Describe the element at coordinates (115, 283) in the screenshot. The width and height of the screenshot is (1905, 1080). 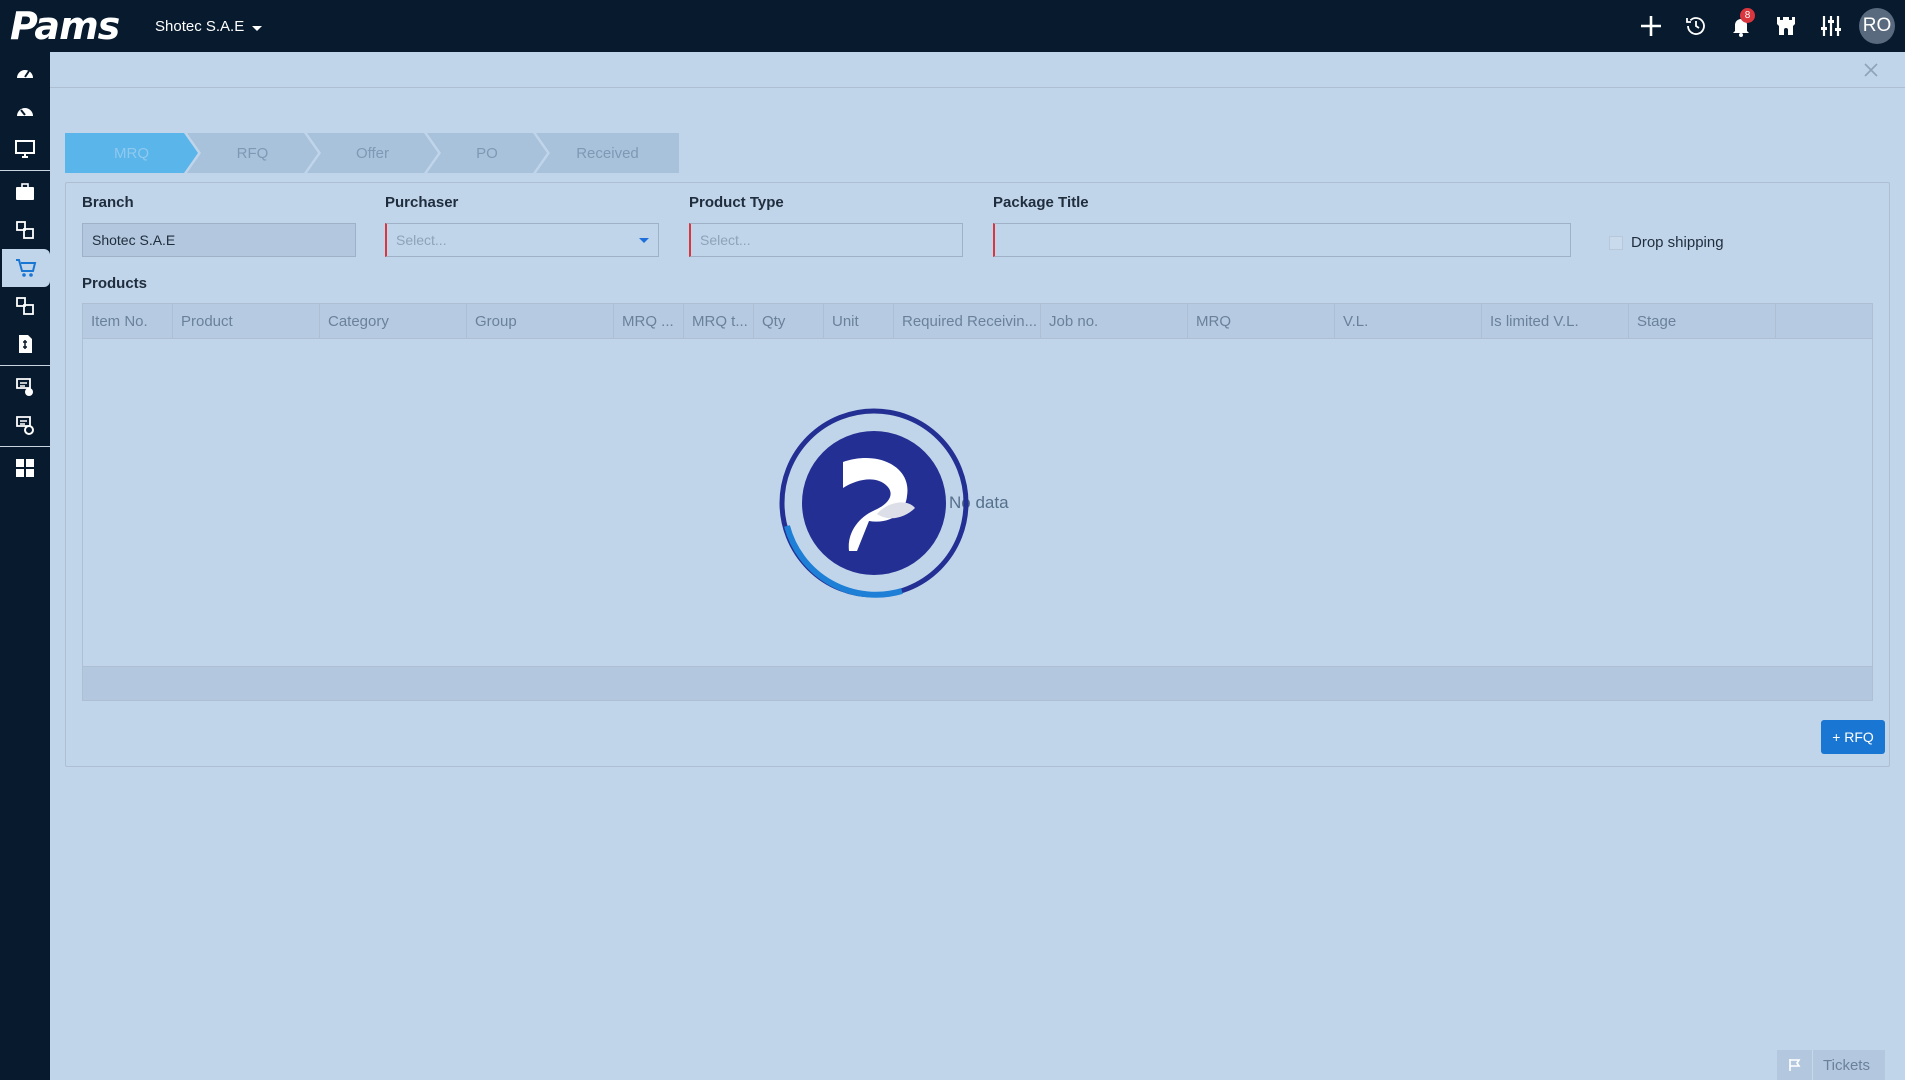
I see `products-label: Products` at that location.